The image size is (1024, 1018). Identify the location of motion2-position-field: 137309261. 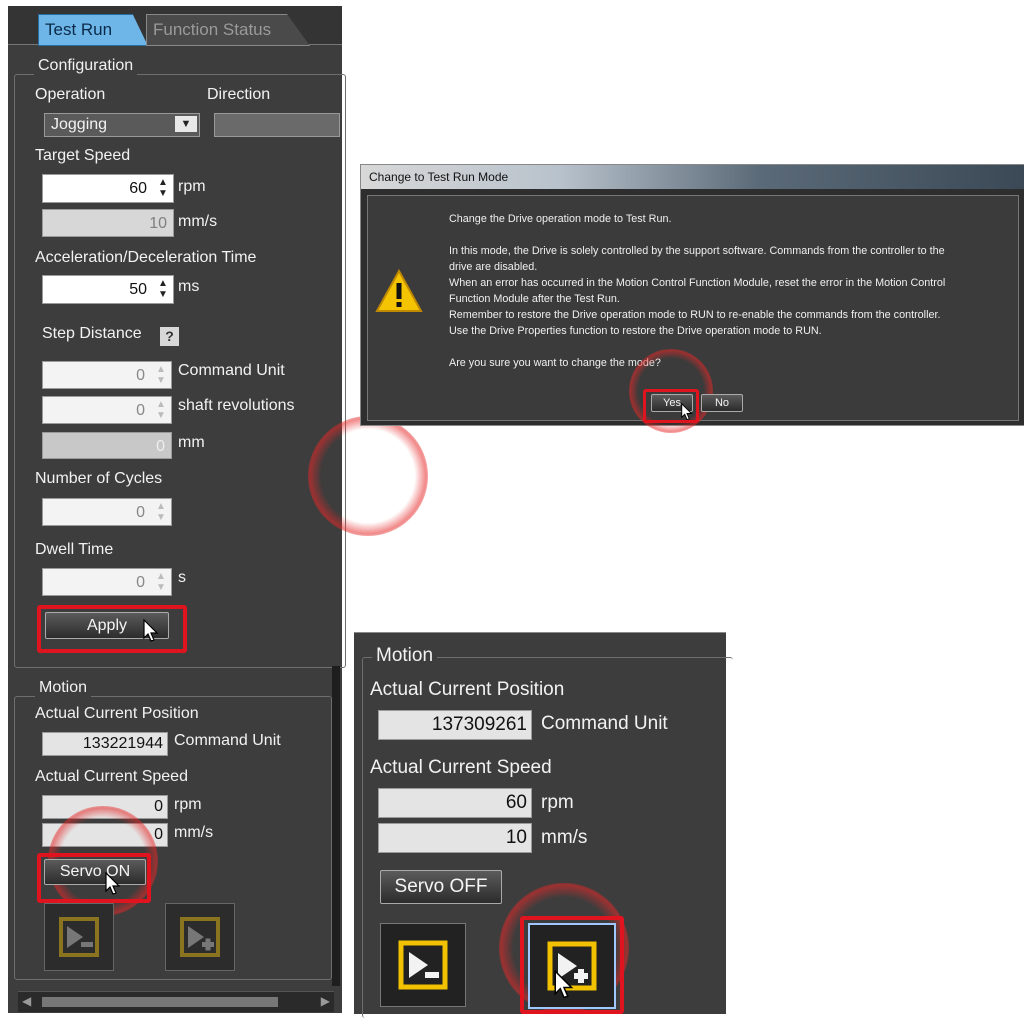
(455, 725).